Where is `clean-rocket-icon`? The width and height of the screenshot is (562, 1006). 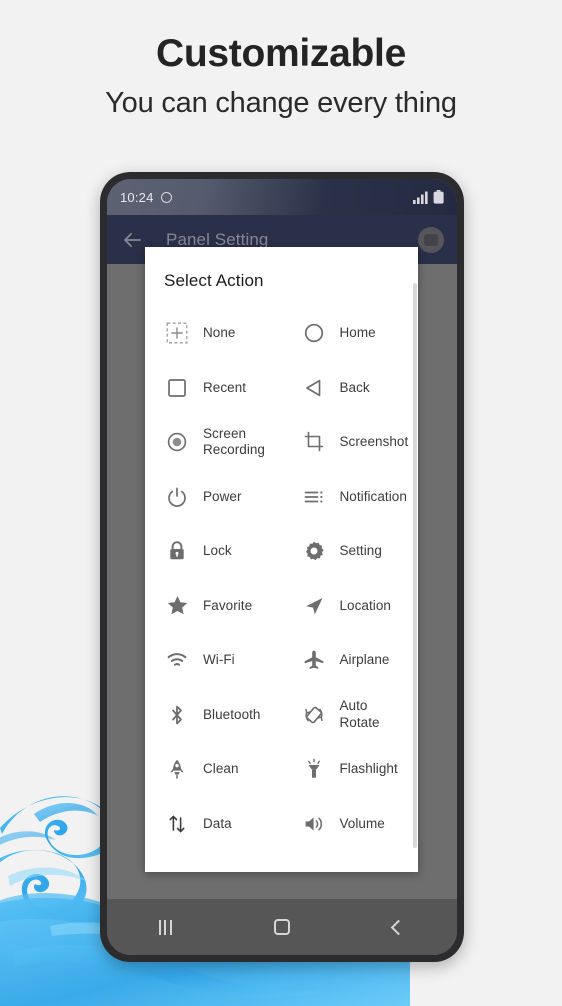 clean-rocket-icon is located at coordinates (177, 769).